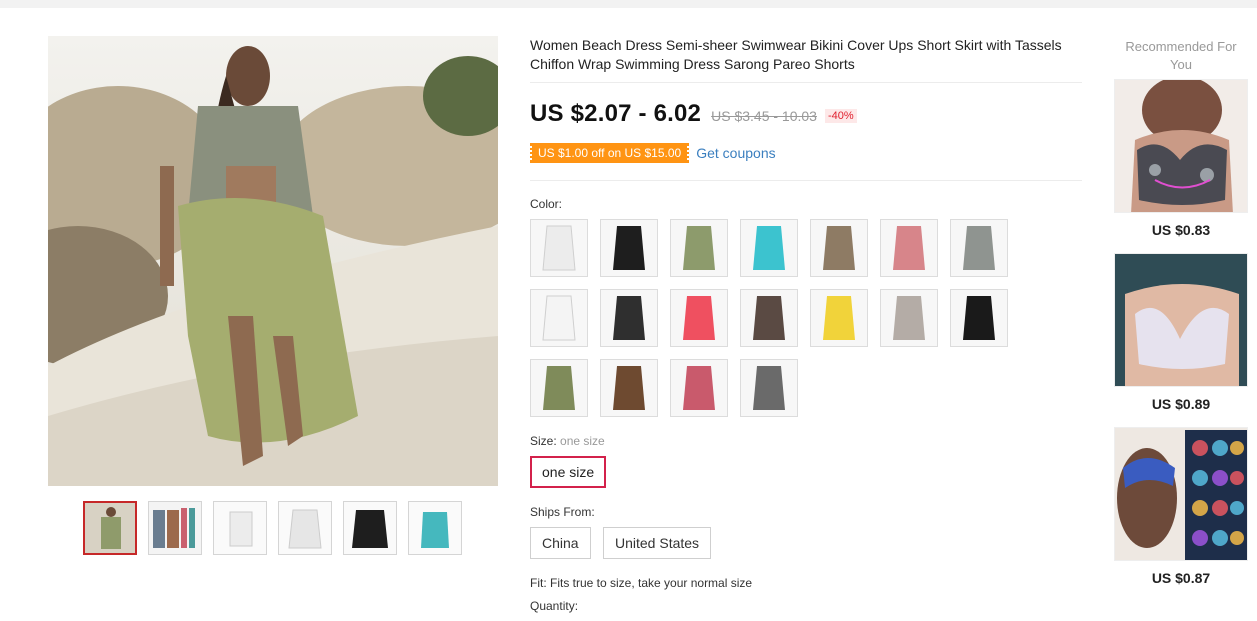  Describe the element at coordinates (1181, 230) in the screenshot. I see `recommended-item-price: US $0.83` at that location.